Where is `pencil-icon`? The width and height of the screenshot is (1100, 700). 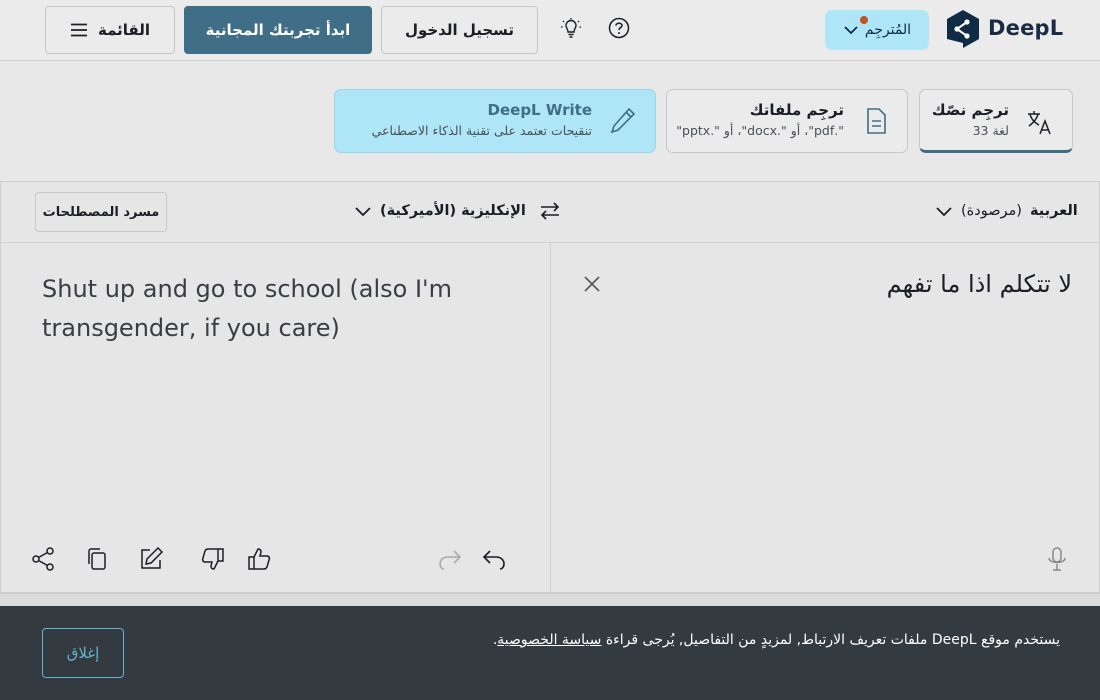 pencil-icon is located at coordinates (623, 120).